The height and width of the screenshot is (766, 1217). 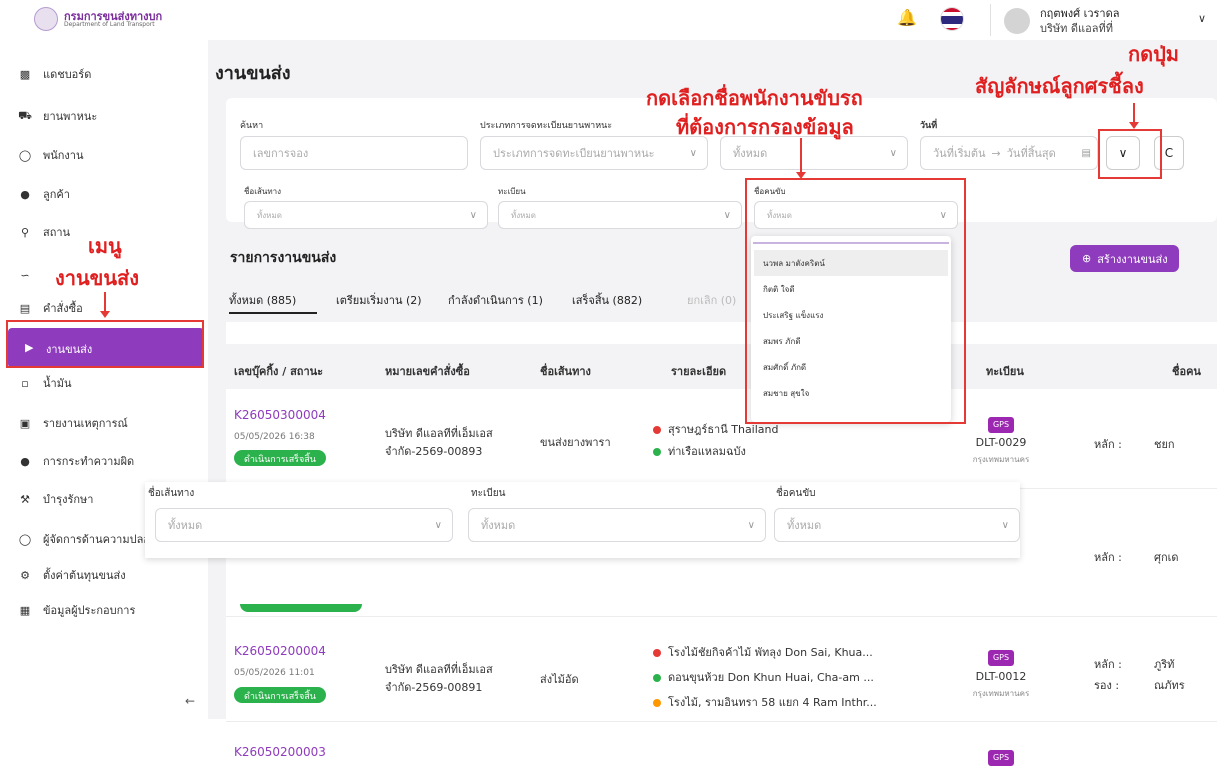 What do you see at coordinates (1001, 459) in the screenshot?
I see `plate-province: กรุงเทพมหานคร` at bounding box center [1001, 459].